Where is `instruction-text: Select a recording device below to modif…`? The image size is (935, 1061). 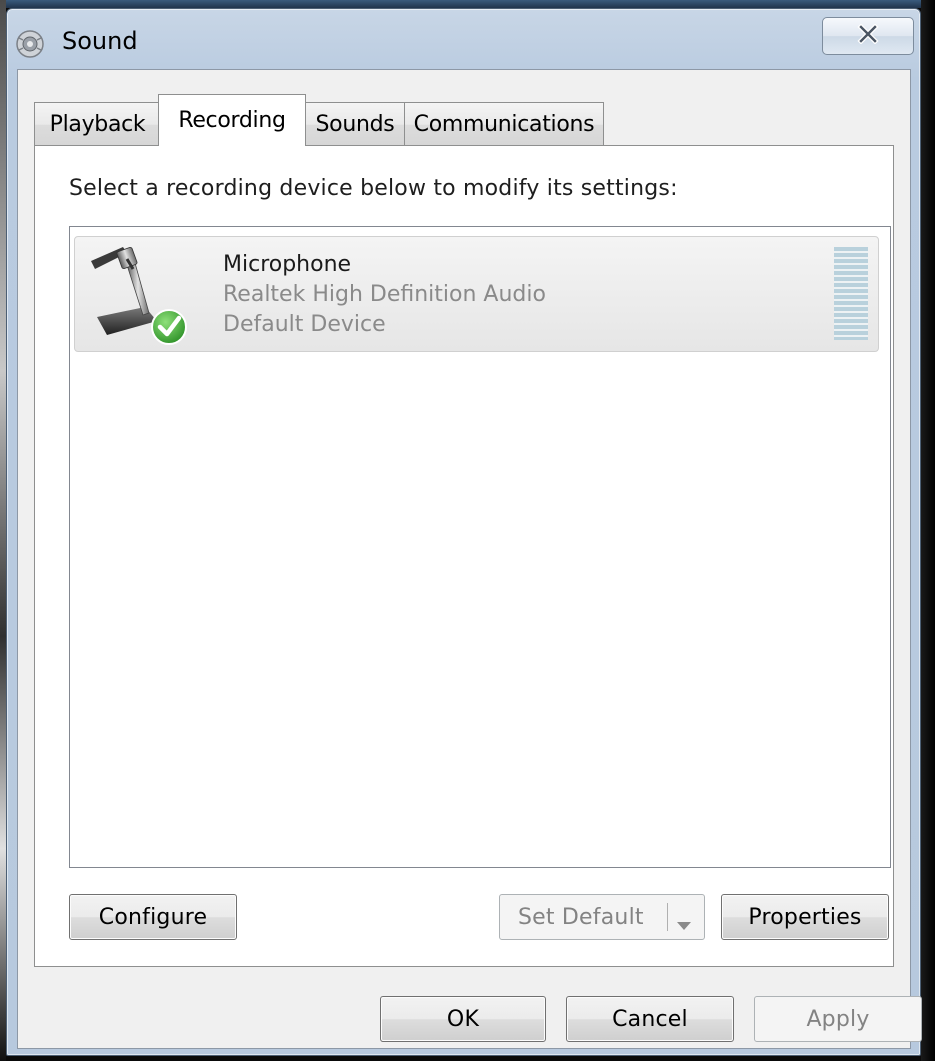
instruction-text: Select a recording device below to modif… is located at coordinates (373, 188).